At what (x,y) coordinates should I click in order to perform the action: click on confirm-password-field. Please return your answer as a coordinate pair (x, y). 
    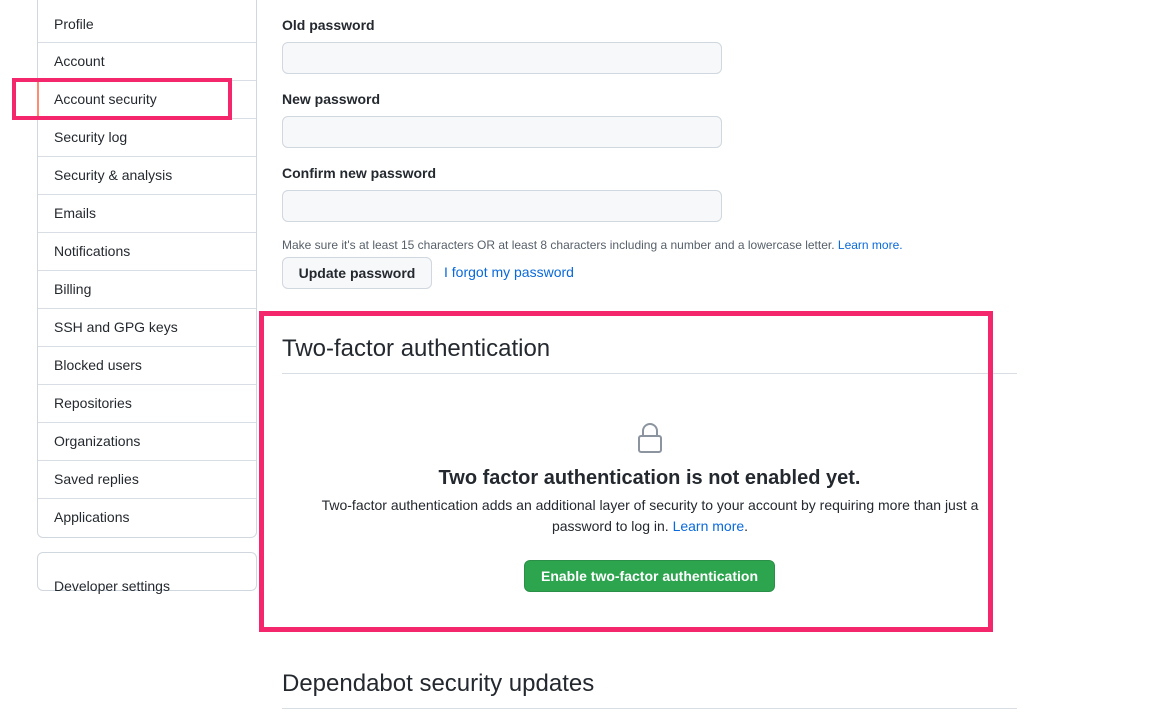
    Looking at the image, I should click on (502, 206).